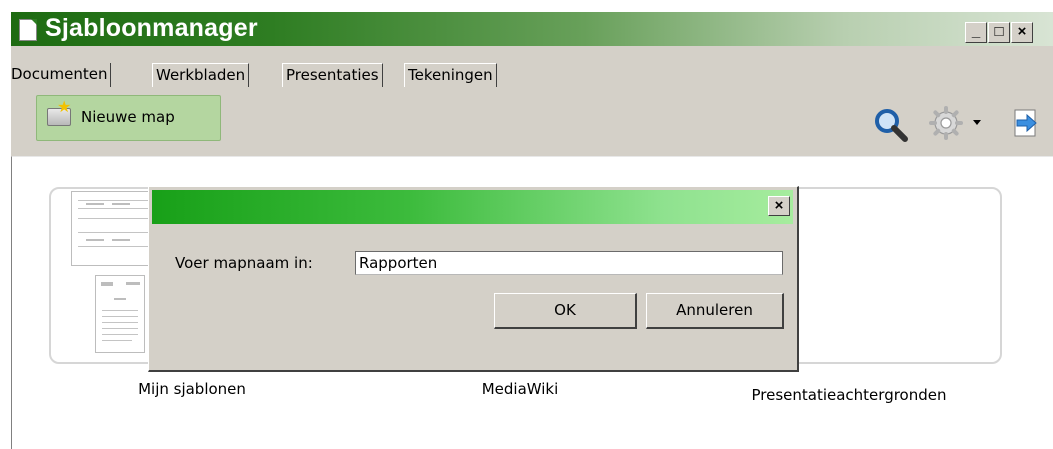 Image resolution: width=1053 pixels, height=449 pixels. I want to click on import-icon, so click(1026, 123).